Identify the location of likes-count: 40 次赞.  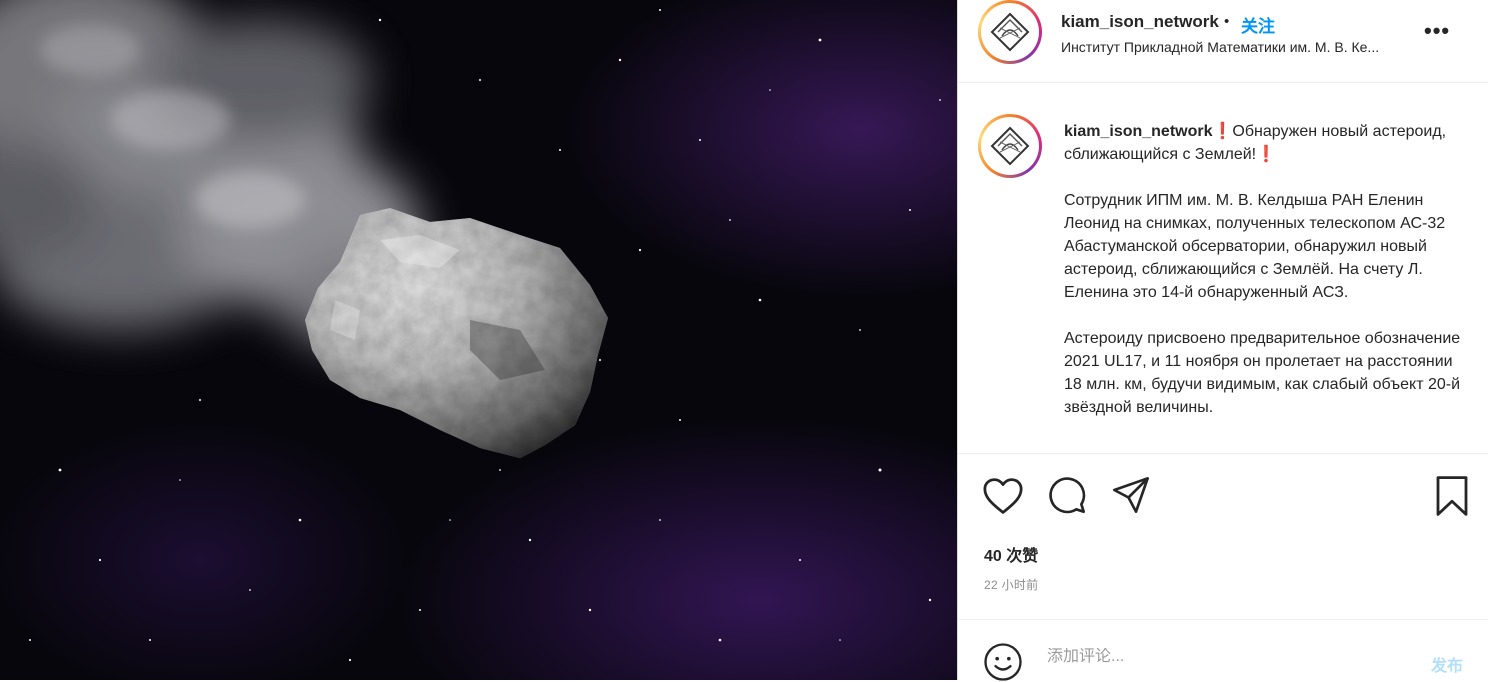
(1011, 554).